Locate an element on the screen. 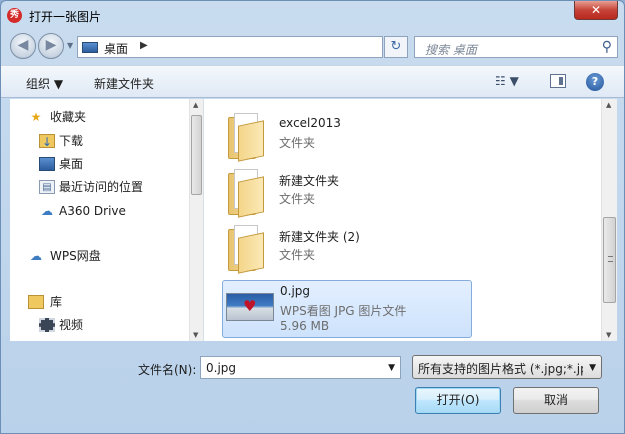 The width and height of the screenshot is (625, 434). sidebar-item-label: 收藏夹 is located at coordinates (68, 117).